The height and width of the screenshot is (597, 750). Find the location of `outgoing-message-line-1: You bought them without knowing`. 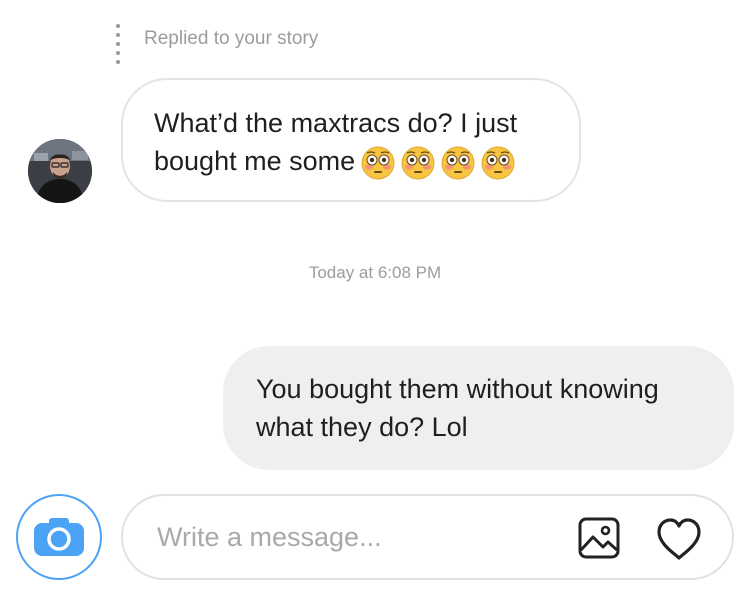

outgoing-message-line-1: You bought them without knowing is located at coordinates (457, 389).